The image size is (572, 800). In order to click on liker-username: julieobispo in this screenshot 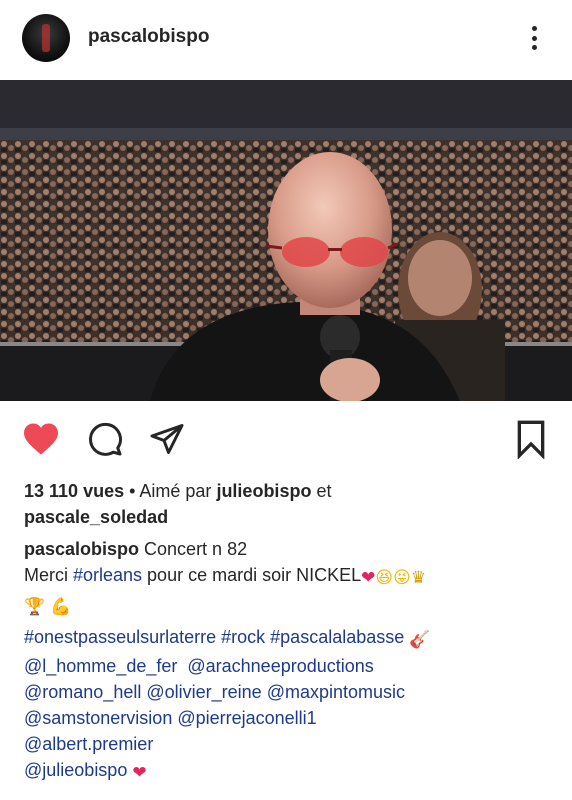, I will do `click(263, 491)`.